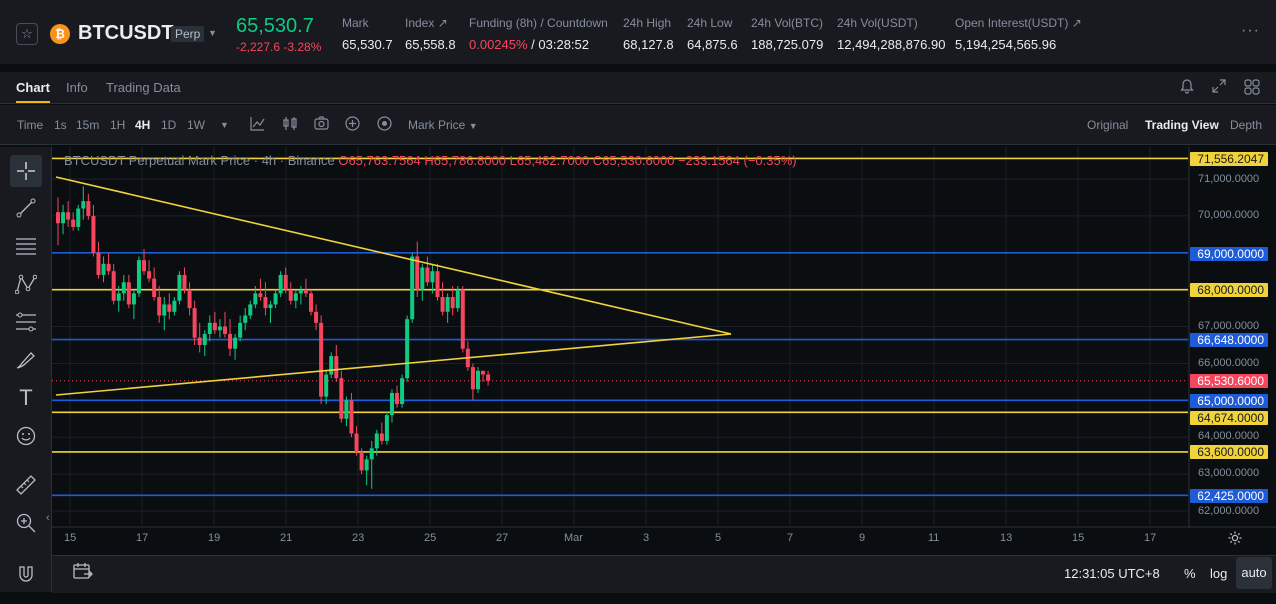  What do you see at coordinates (1229, 340) in the screenshot?
I see `price-label-66648: 66,648.0000` at bounding box center [1229, 340].